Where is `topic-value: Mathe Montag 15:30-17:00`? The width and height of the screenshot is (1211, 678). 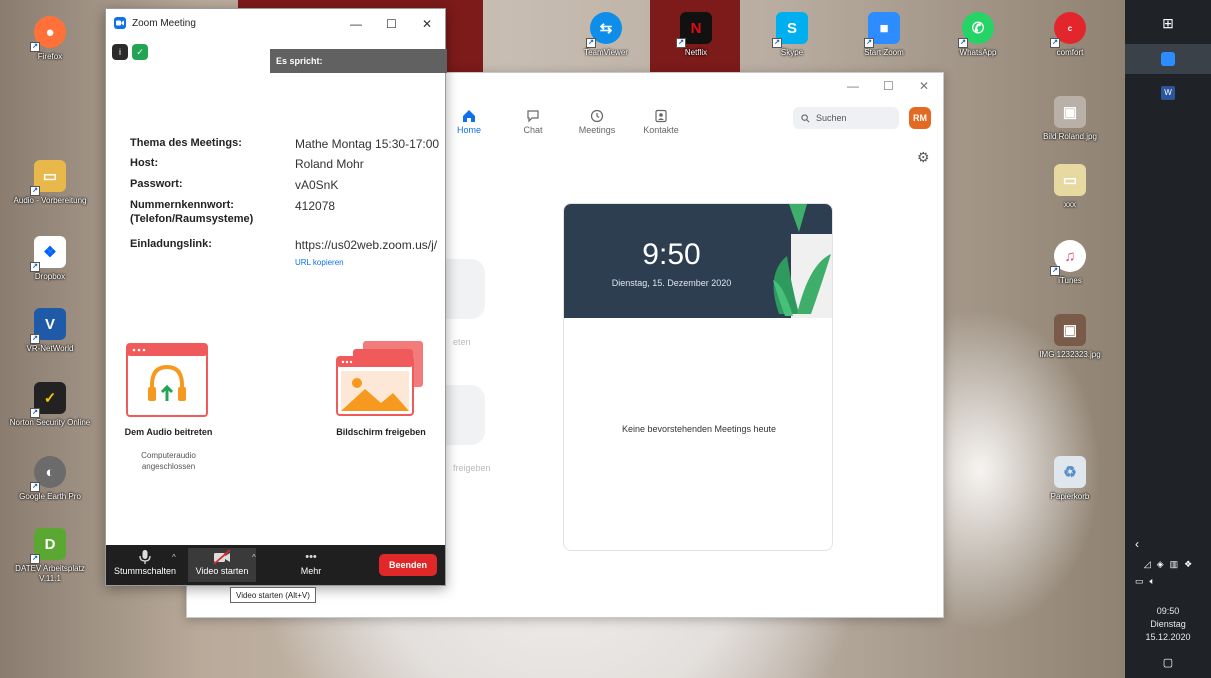
topic-value: Mathe Montag 15:30-17:00 is located at coordinates (367, 144).